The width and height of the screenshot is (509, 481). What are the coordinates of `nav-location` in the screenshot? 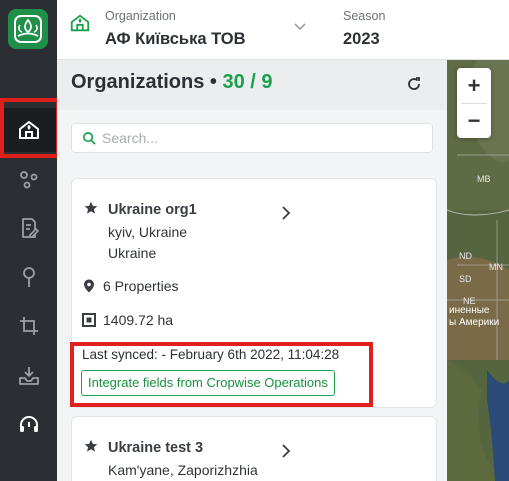 It's located at (28, 277).